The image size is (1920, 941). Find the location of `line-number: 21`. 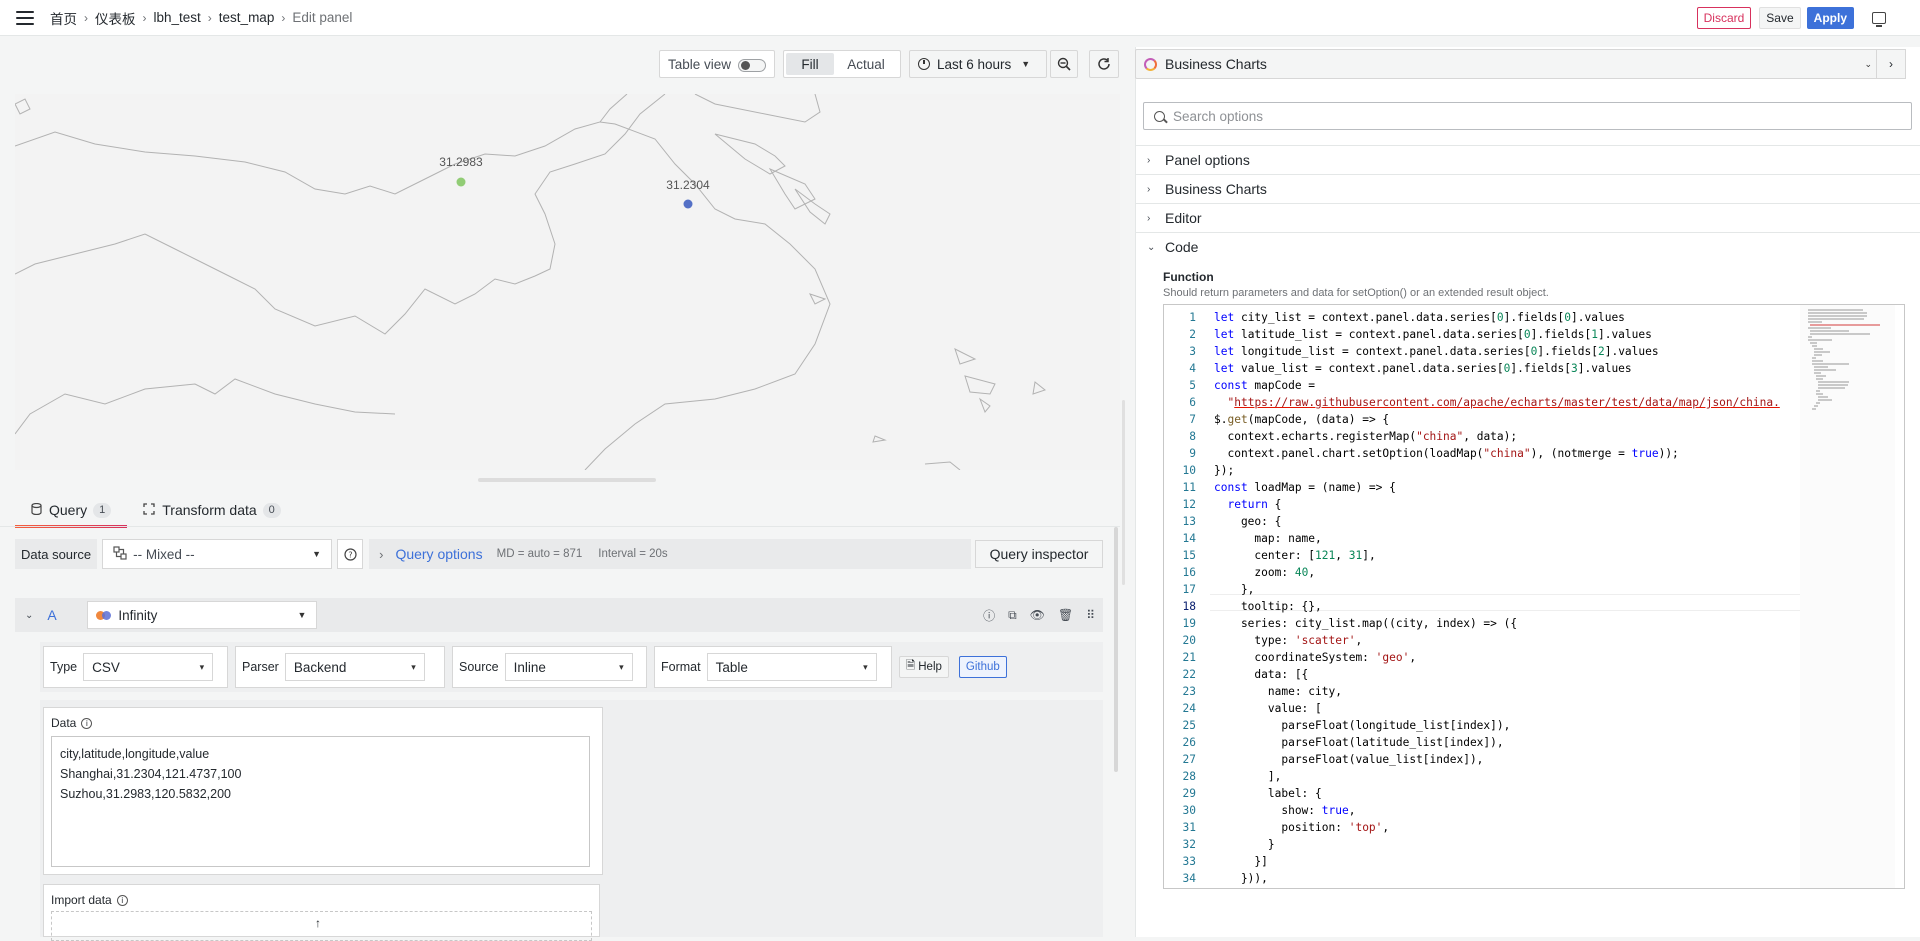

line-number: 21 is located at coordinates (1189, 657).